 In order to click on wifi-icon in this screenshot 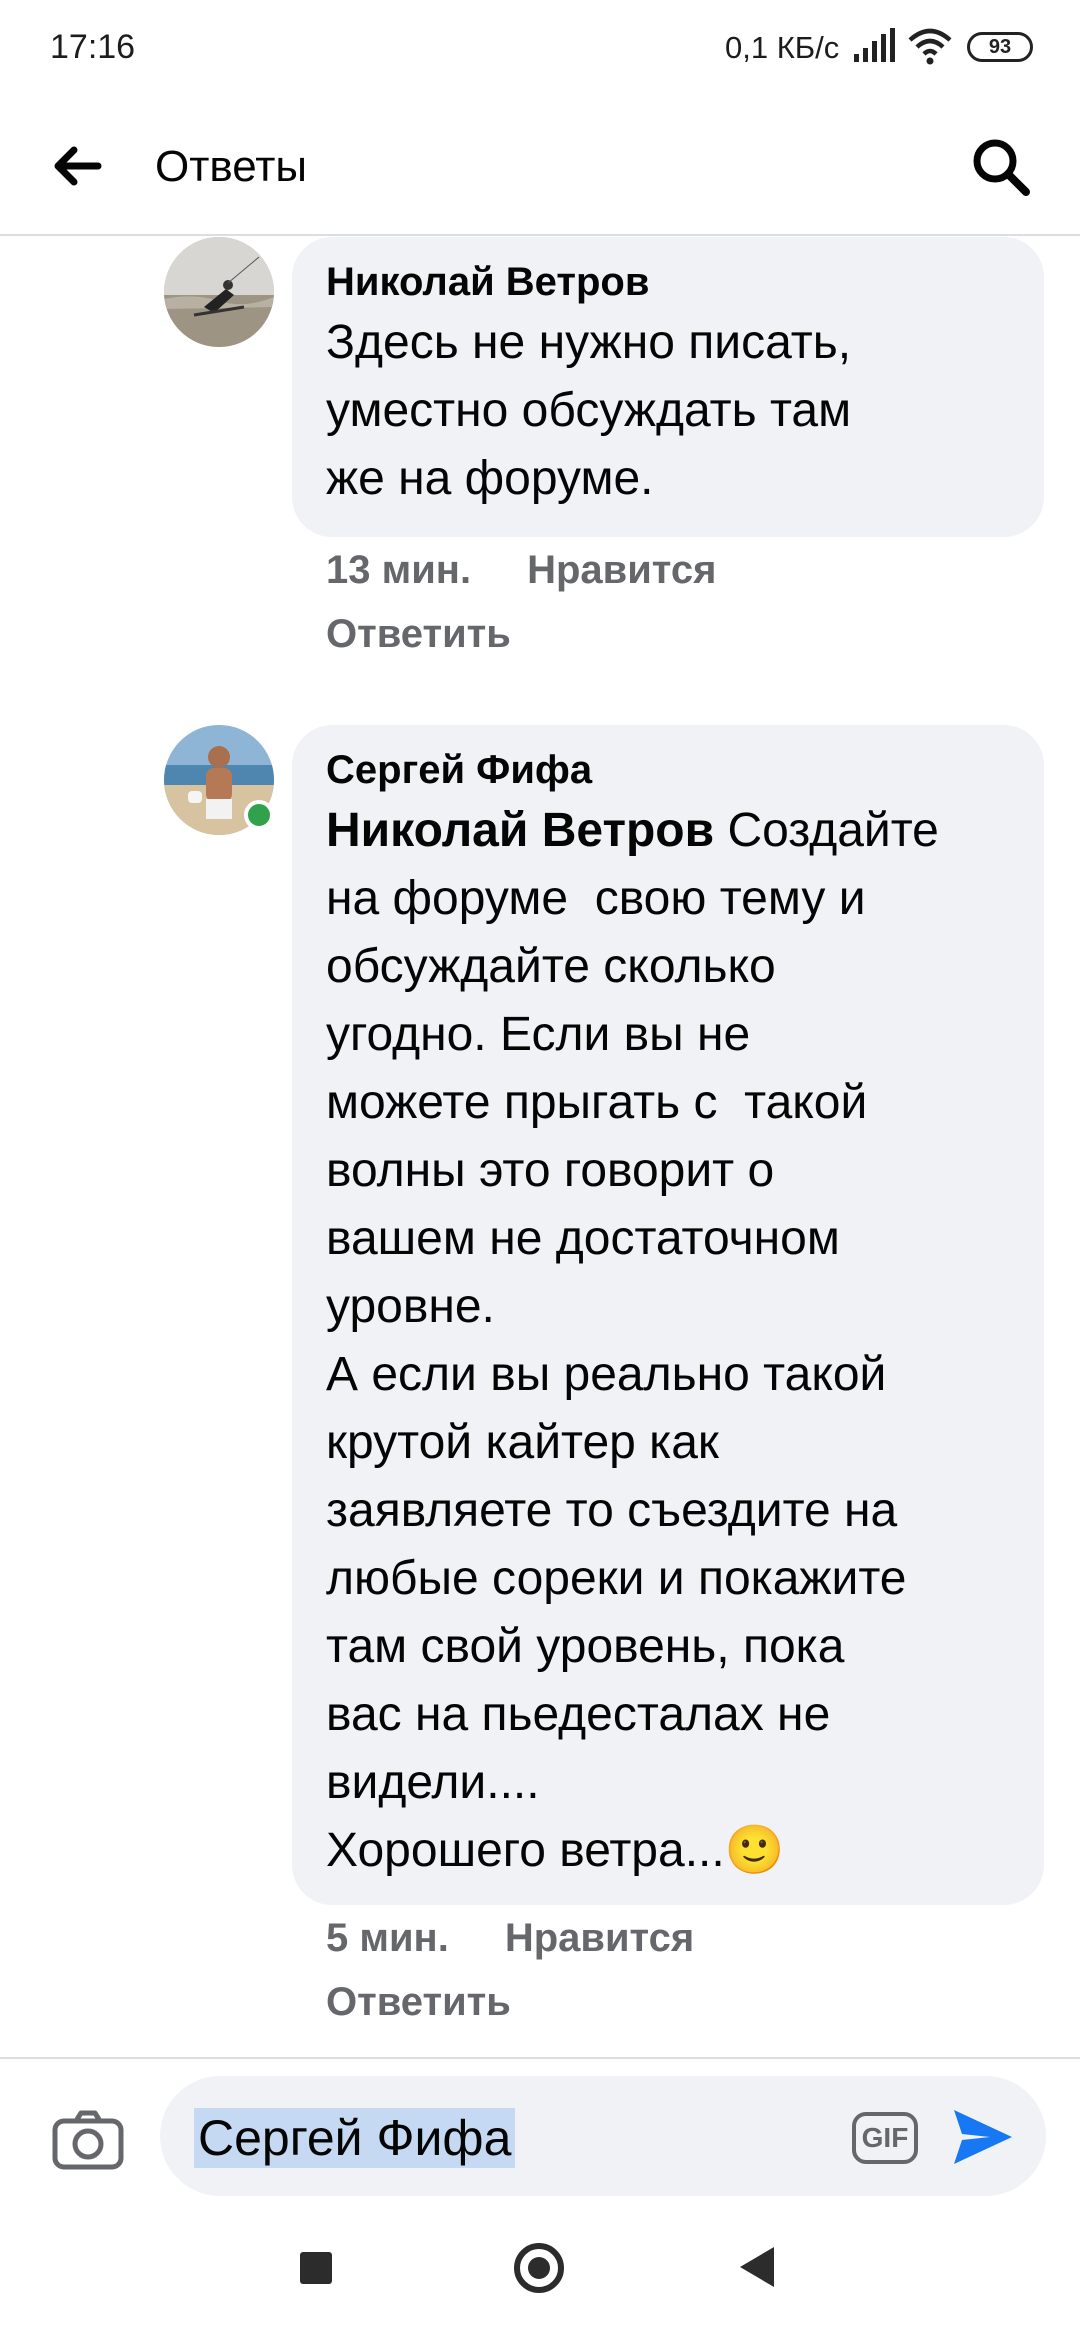, I will do `click(930, 46)`.